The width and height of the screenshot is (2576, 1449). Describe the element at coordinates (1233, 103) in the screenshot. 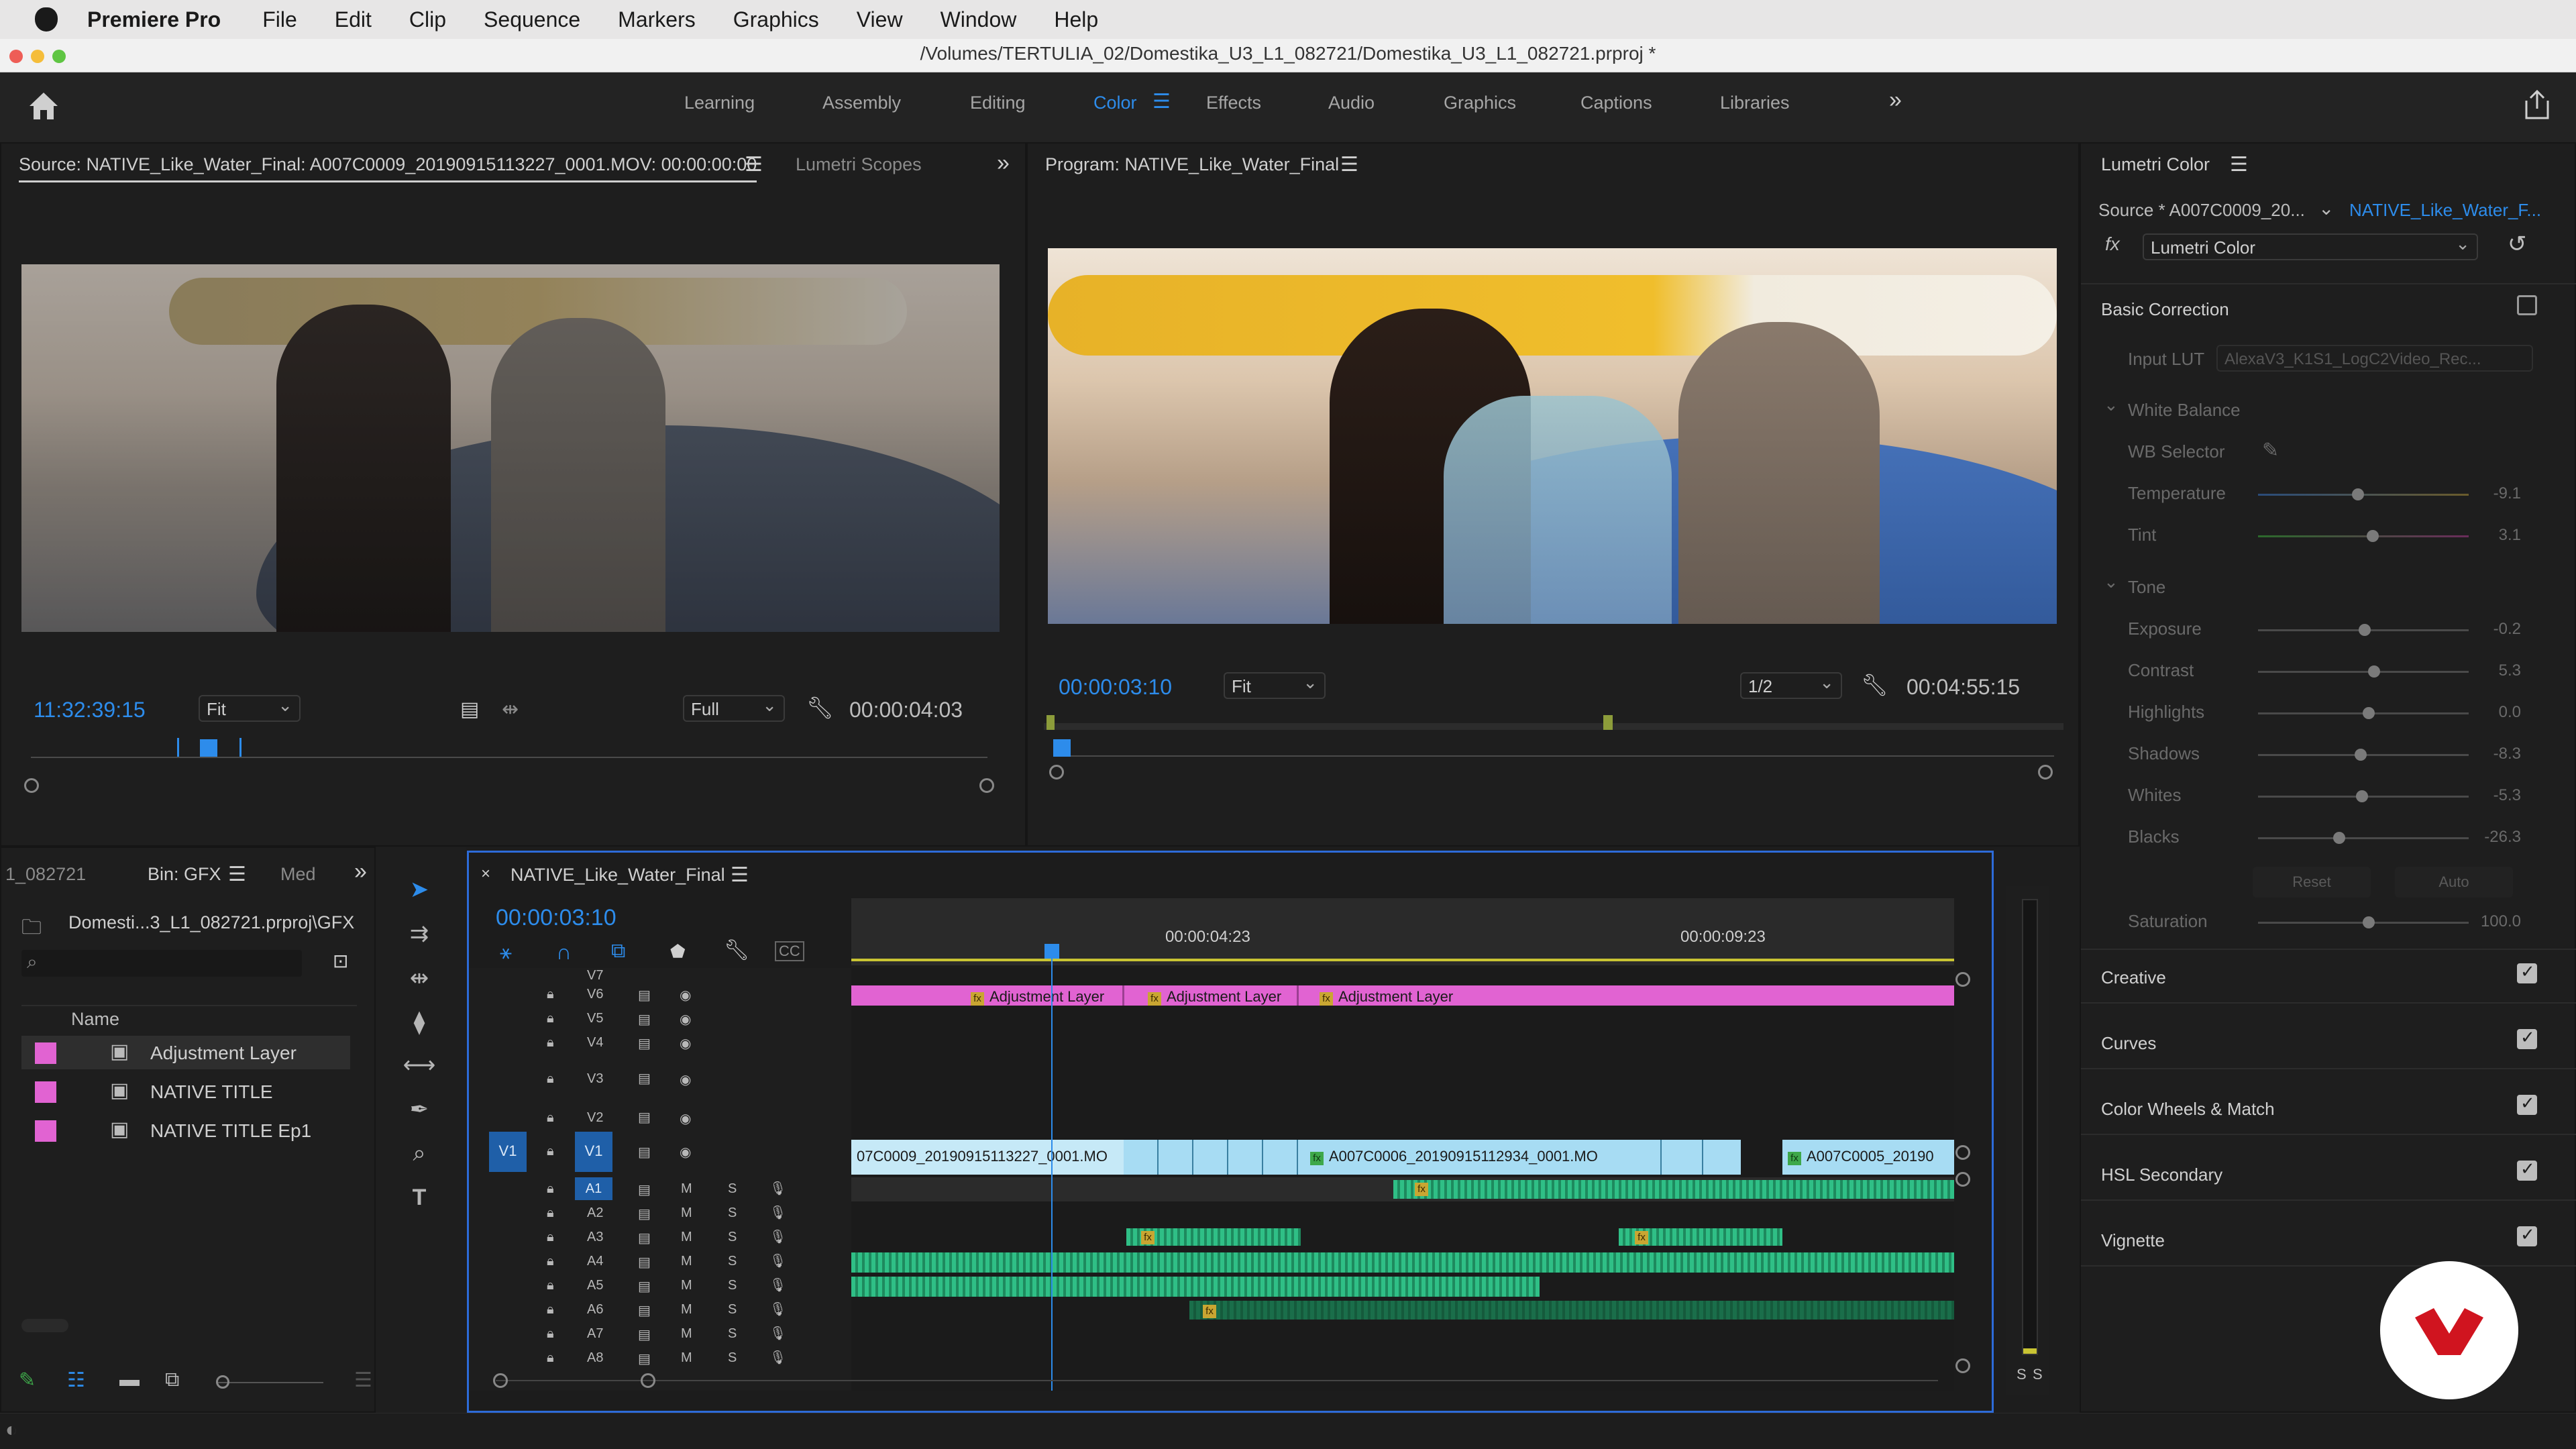

I see `workspace-effects: Effects` at that location.